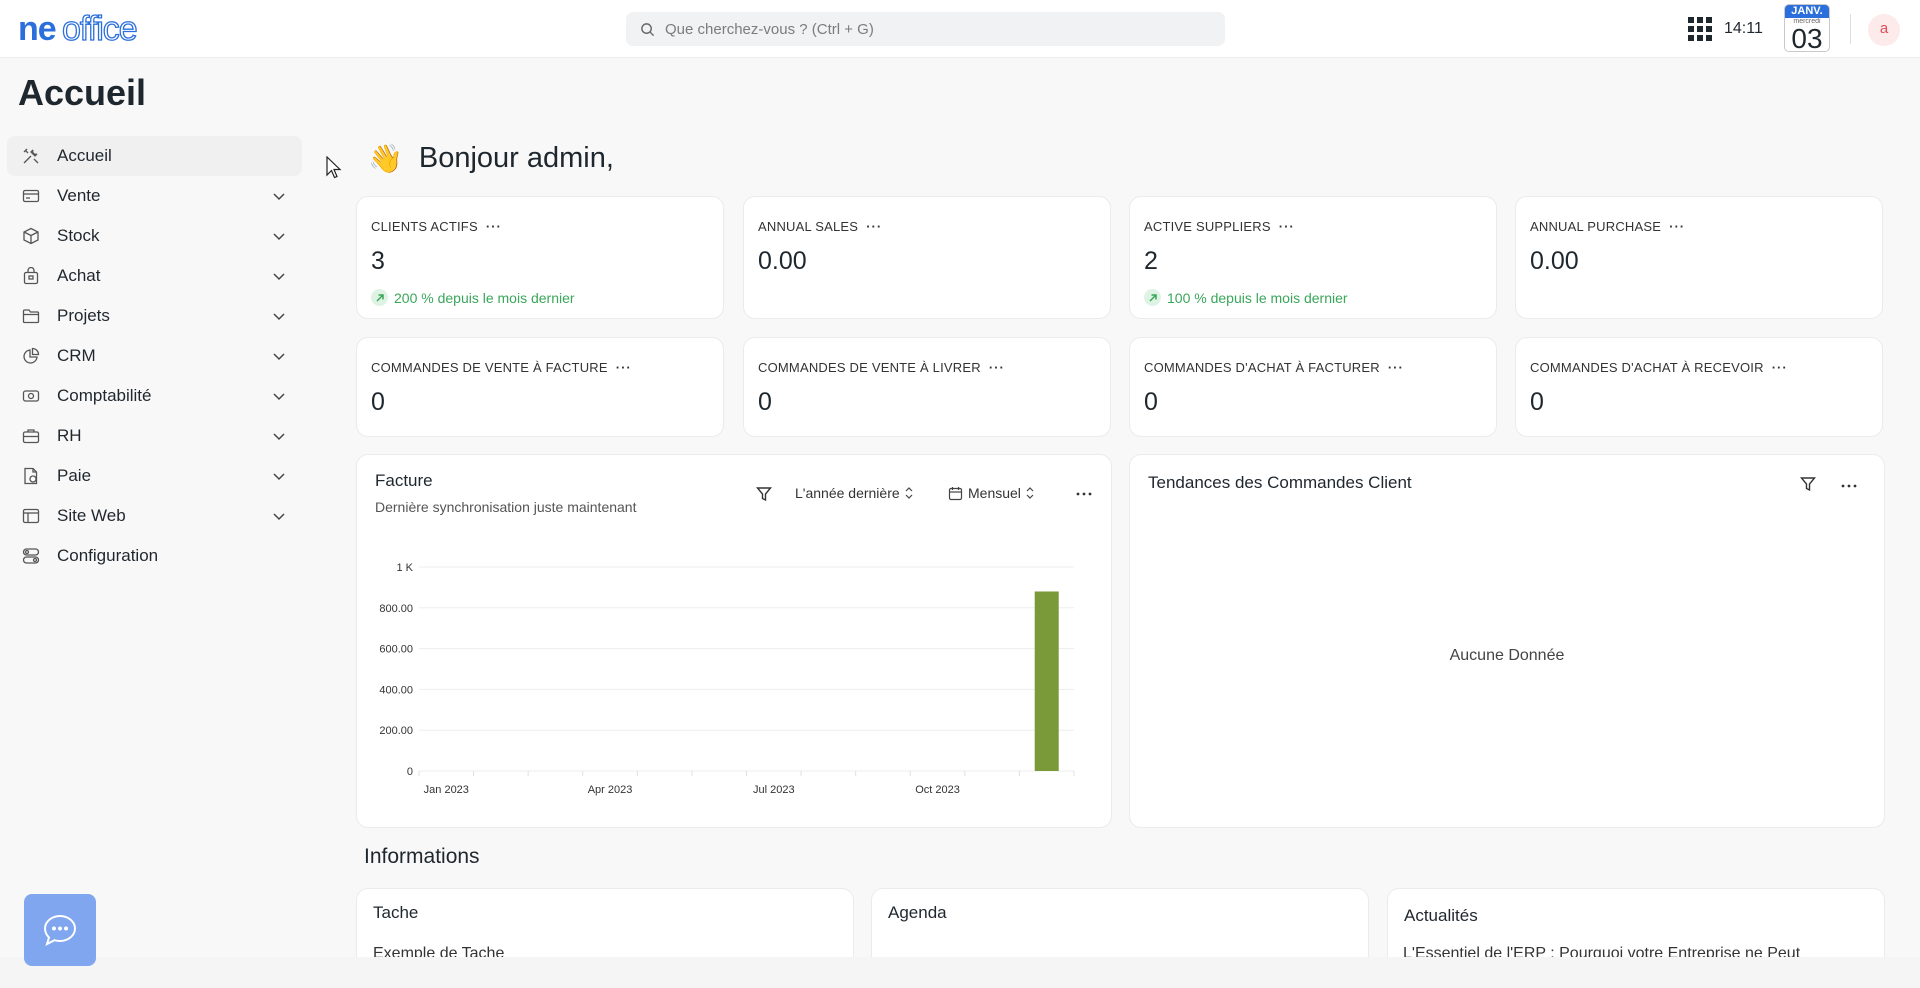 The height and width of the screenshot is (988, 1920). I want to click on top-bar: ne office 14:11 JANV. mercredi 03 a, so click(960, 29).